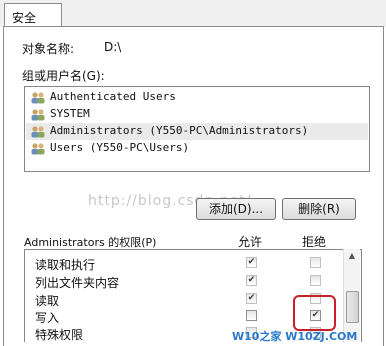 This screenshot has height=346, width=386. I want to click on user-item-administrators: Administrators (Y550-PC\Administrators), so click(197, 131).